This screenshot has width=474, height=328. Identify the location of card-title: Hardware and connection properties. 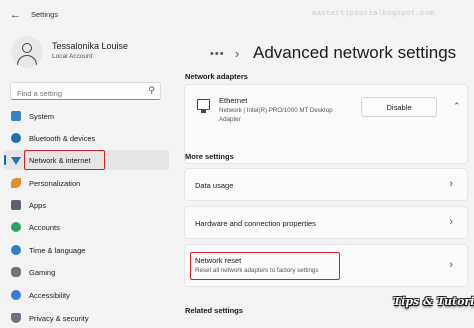
(255, 223).